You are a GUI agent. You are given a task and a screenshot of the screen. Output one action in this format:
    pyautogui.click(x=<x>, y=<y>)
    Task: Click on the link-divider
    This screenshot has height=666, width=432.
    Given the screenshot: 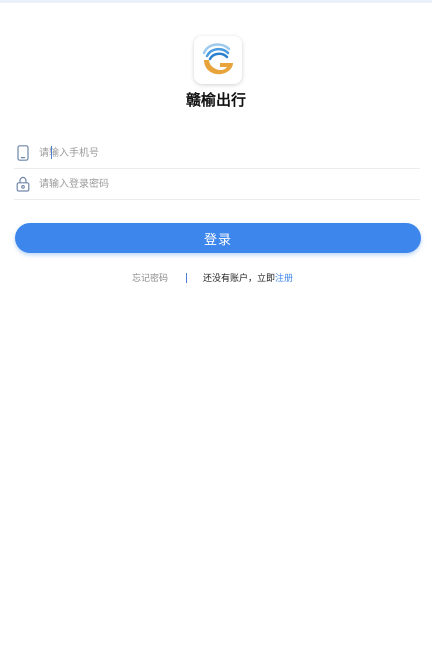 What is the action you would take?
    pyautogui.click(x=186, y=278)
    